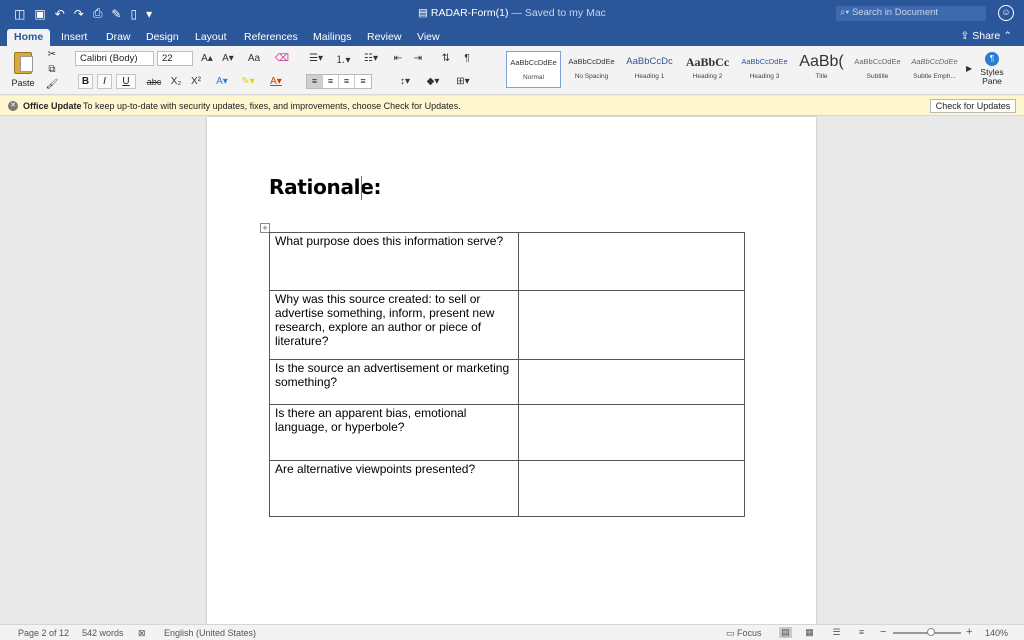 The width and height of the screenshot is (1024, 640). I want to click on focus-button: ▭ Focus, so click(744, 633).